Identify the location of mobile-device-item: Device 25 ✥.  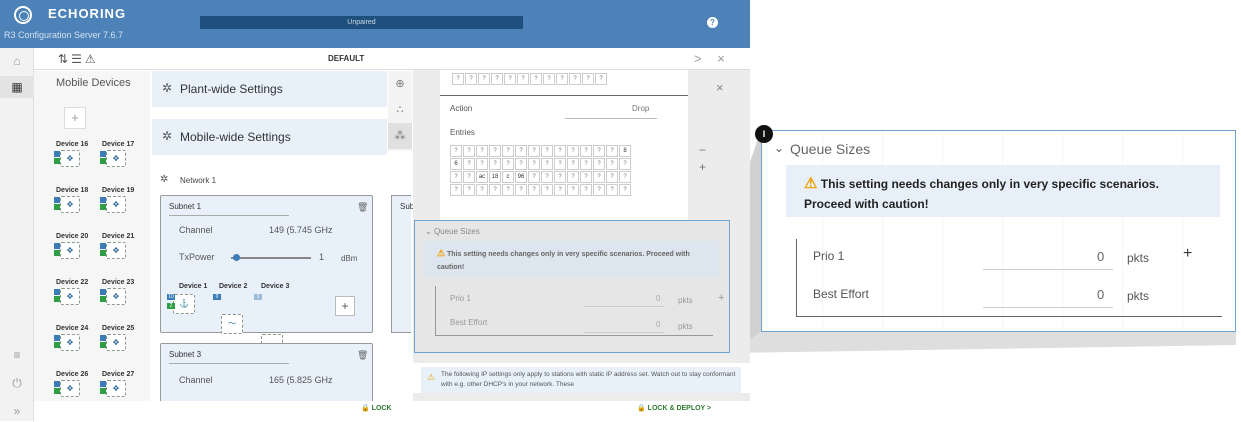
(124, 338).